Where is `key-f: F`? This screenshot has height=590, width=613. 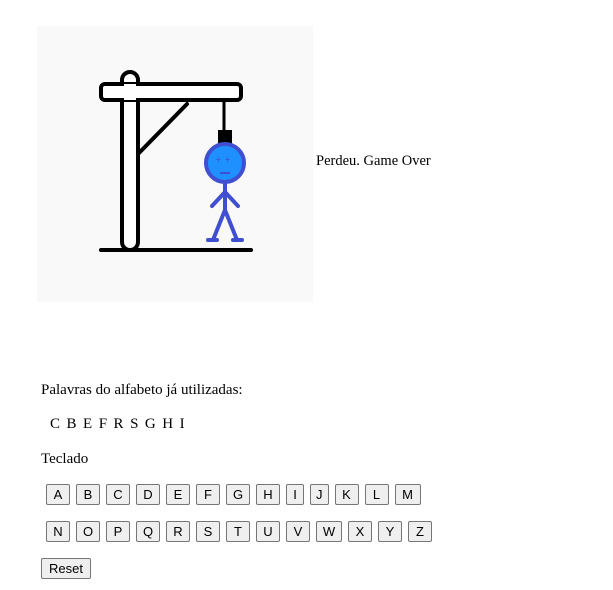
key-f: F is located at coordinates (208, 494).